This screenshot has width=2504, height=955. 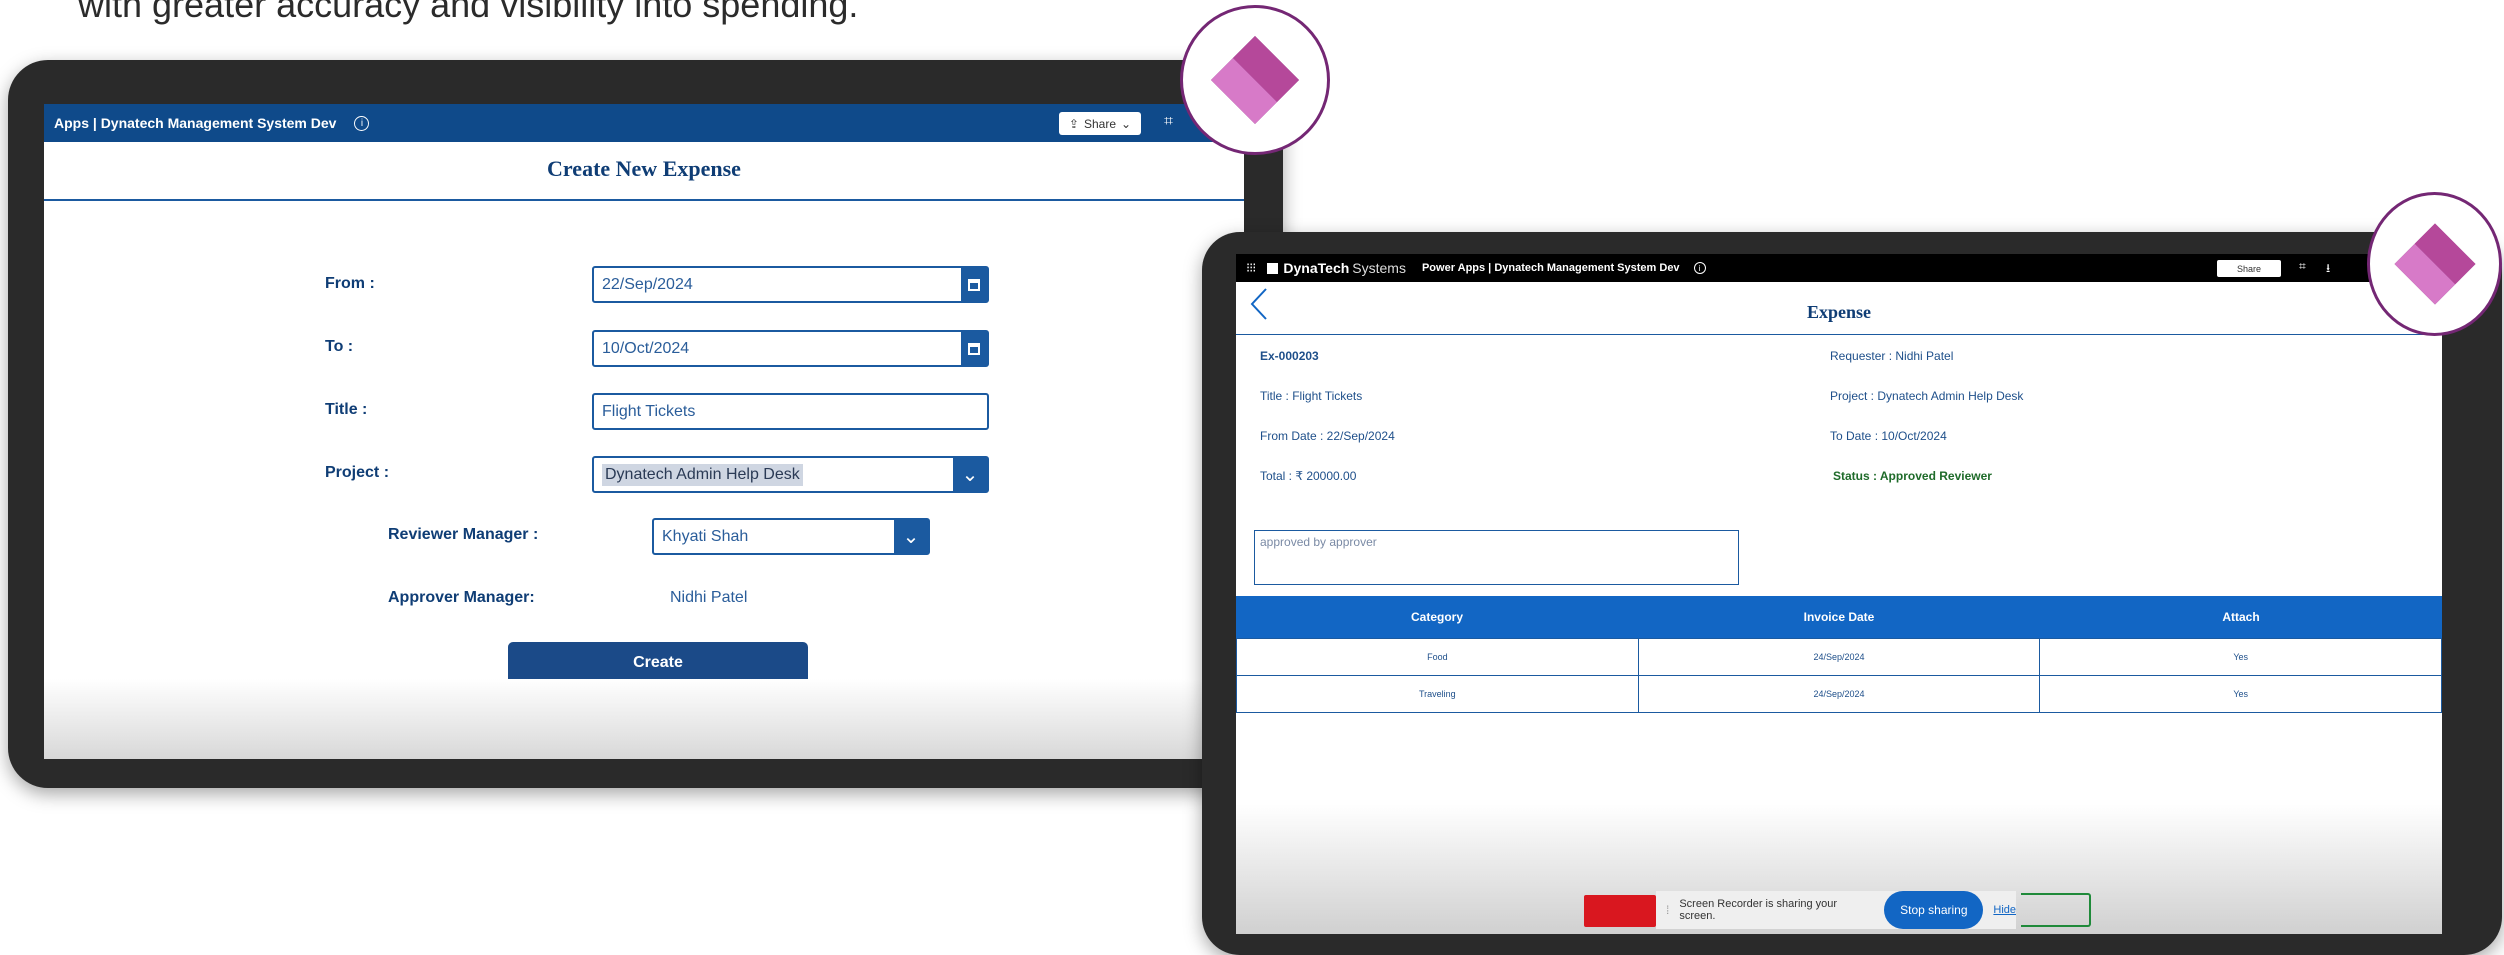 I want to click on cell-category: Traveling, so click(x=1438, y=694).